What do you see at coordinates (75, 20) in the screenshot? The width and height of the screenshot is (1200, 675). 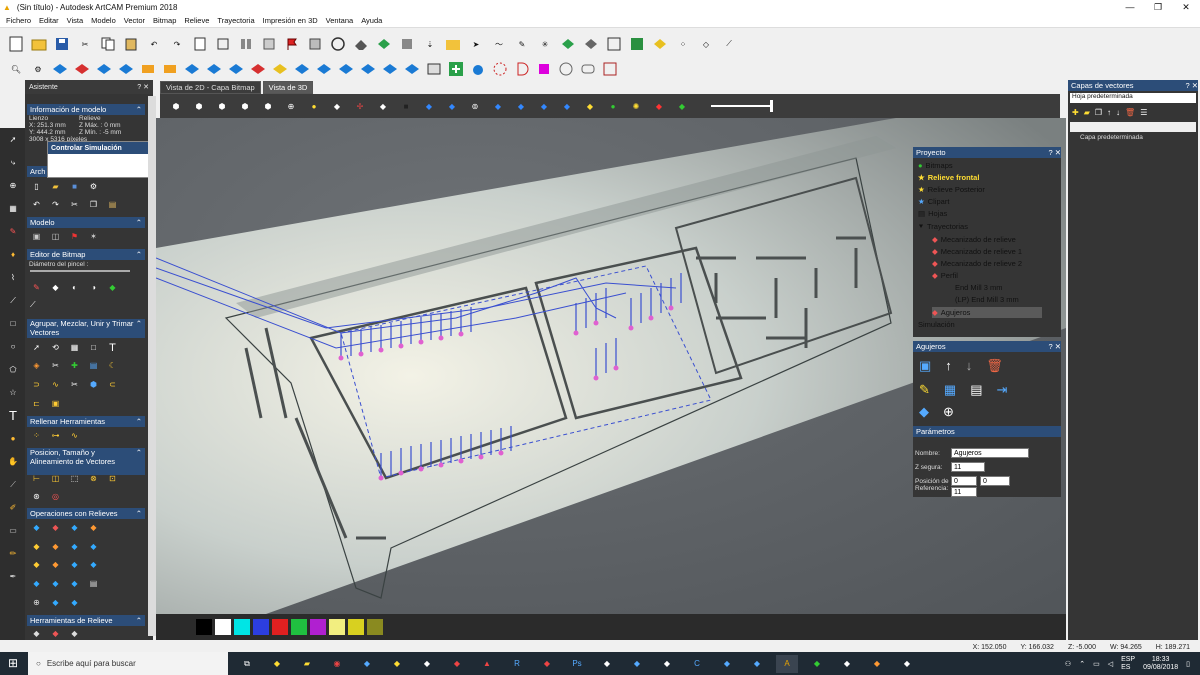 I see `menu-vista: Vista` at bounding box center [75, 20].